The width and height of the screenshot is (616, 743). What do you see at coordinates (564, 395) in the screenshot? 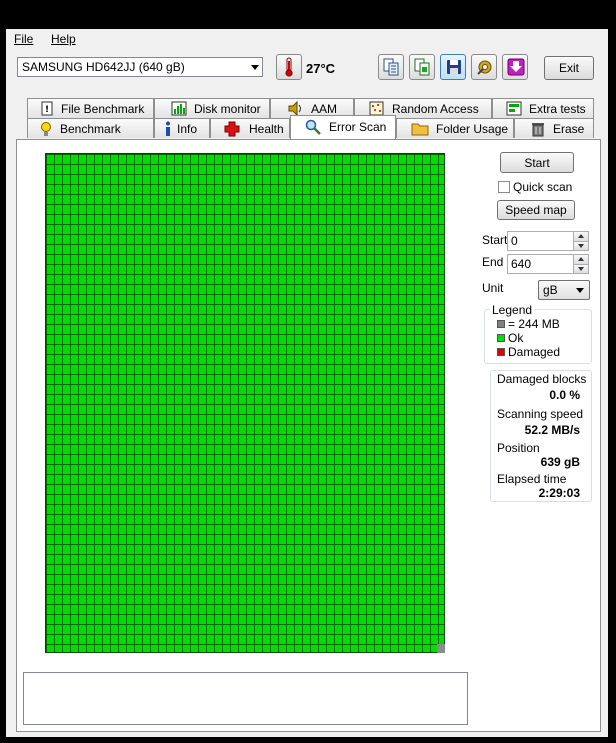
I see `damaged-blocks-value: 0.0 %` at bounding box center [564, 395].